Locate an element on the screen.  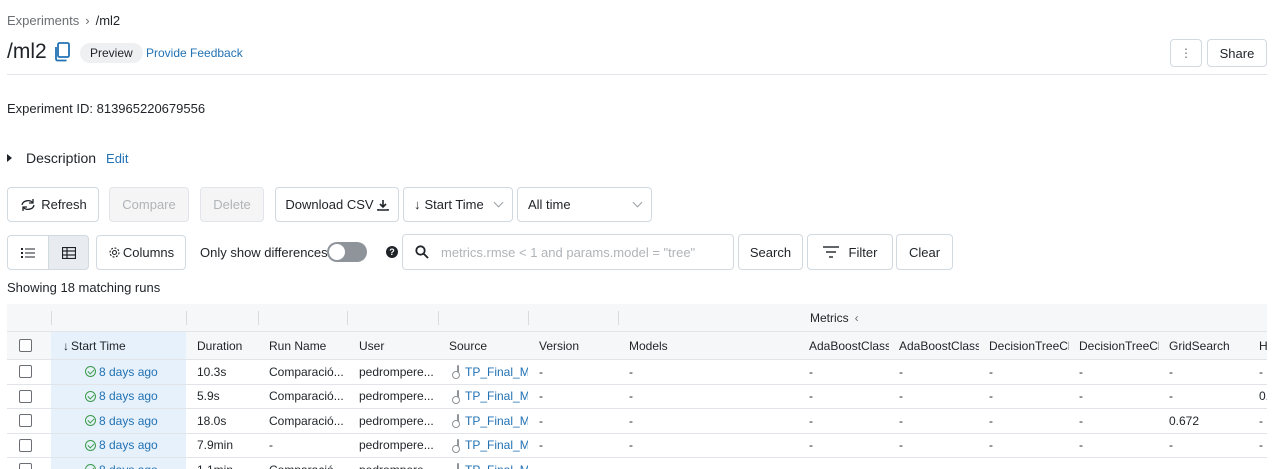
header-models: Models is located at coordinates (711, 345).